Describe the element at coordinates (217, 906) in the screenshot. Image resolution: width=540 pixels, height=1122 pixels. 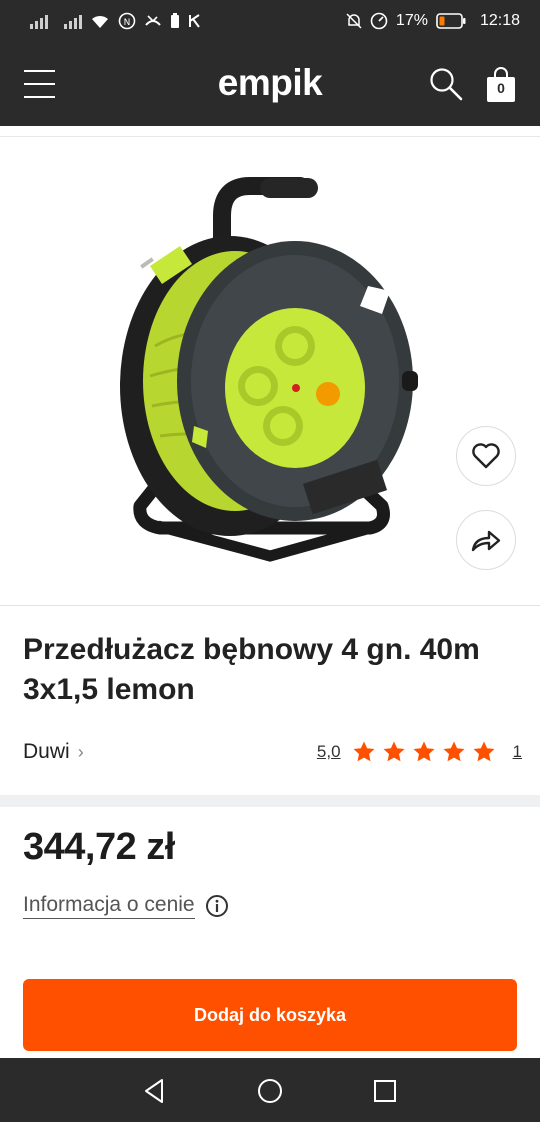
I see `info-icon` at that location.